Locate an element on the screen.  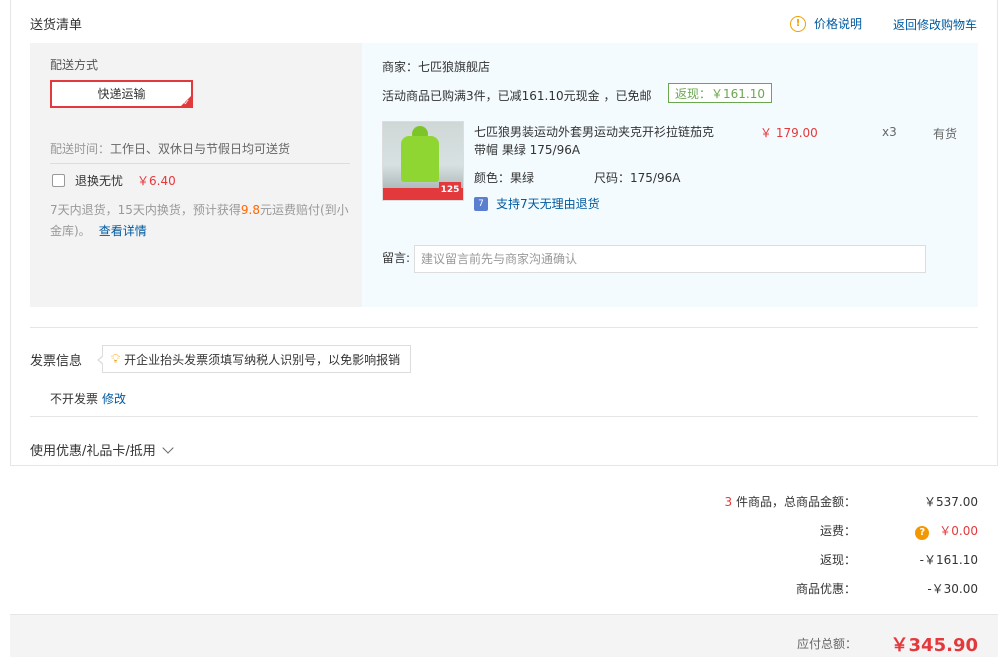
invoice-tip: 💡︎ 开企业抬头发票须填写纳税人识别号，以免影响报销 is located at coordinates (254, 359).